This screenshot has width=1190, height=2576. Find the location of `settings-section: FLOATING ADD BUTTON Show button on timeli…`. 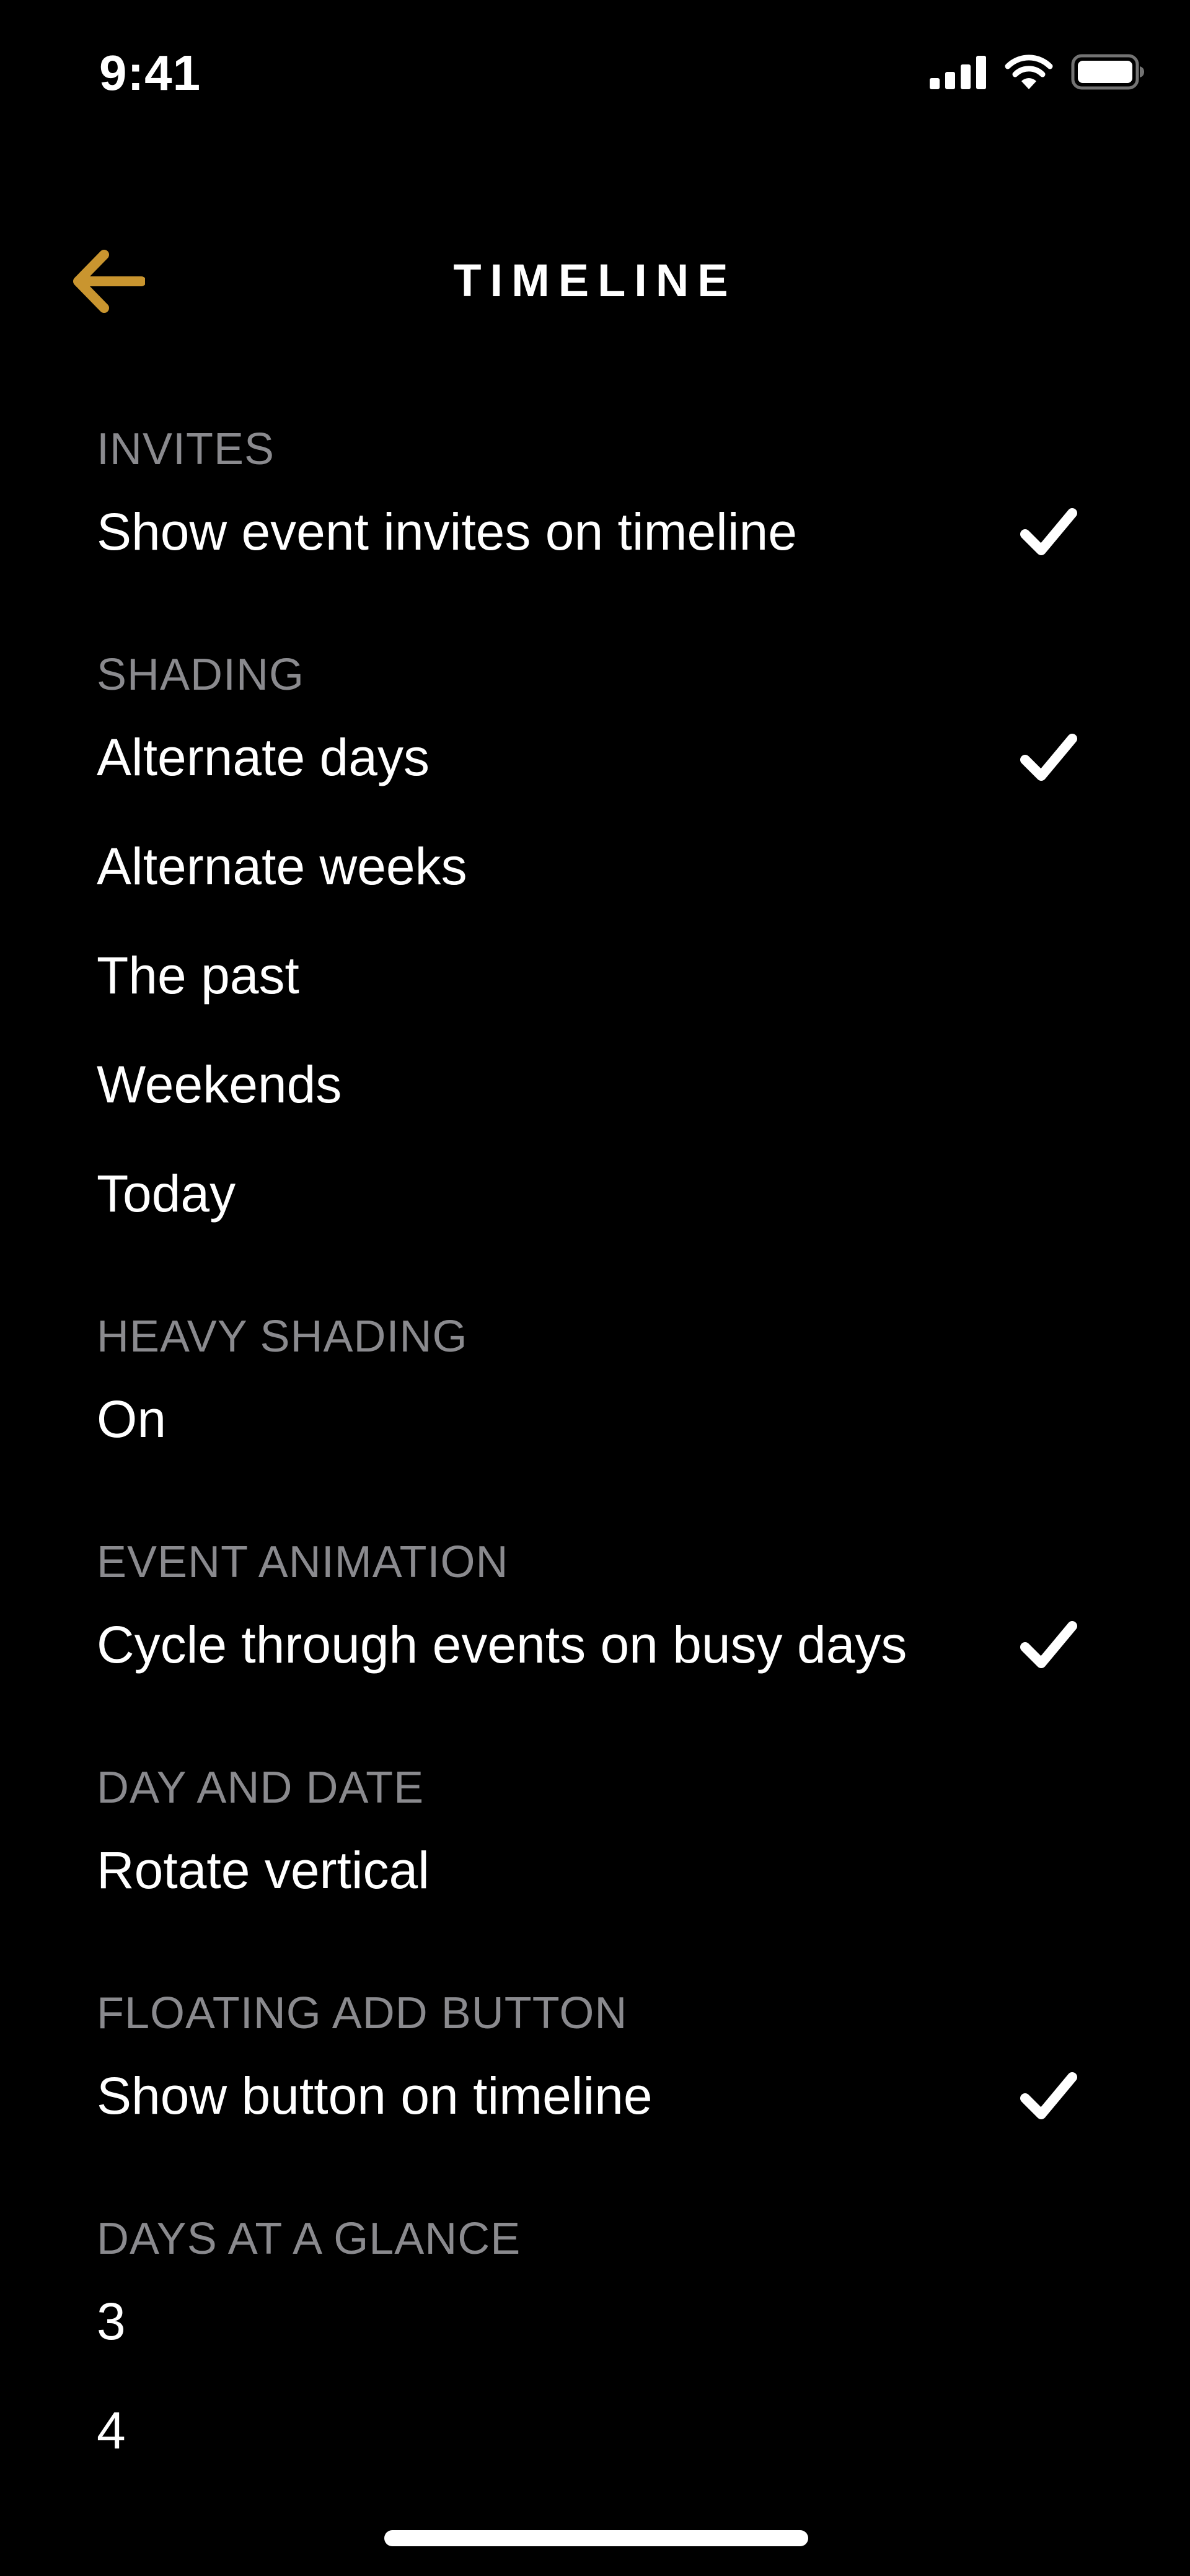

settings-section: FLOATING ADD BUTTON Show button on timeli… is located at coordinates (595, 2061).